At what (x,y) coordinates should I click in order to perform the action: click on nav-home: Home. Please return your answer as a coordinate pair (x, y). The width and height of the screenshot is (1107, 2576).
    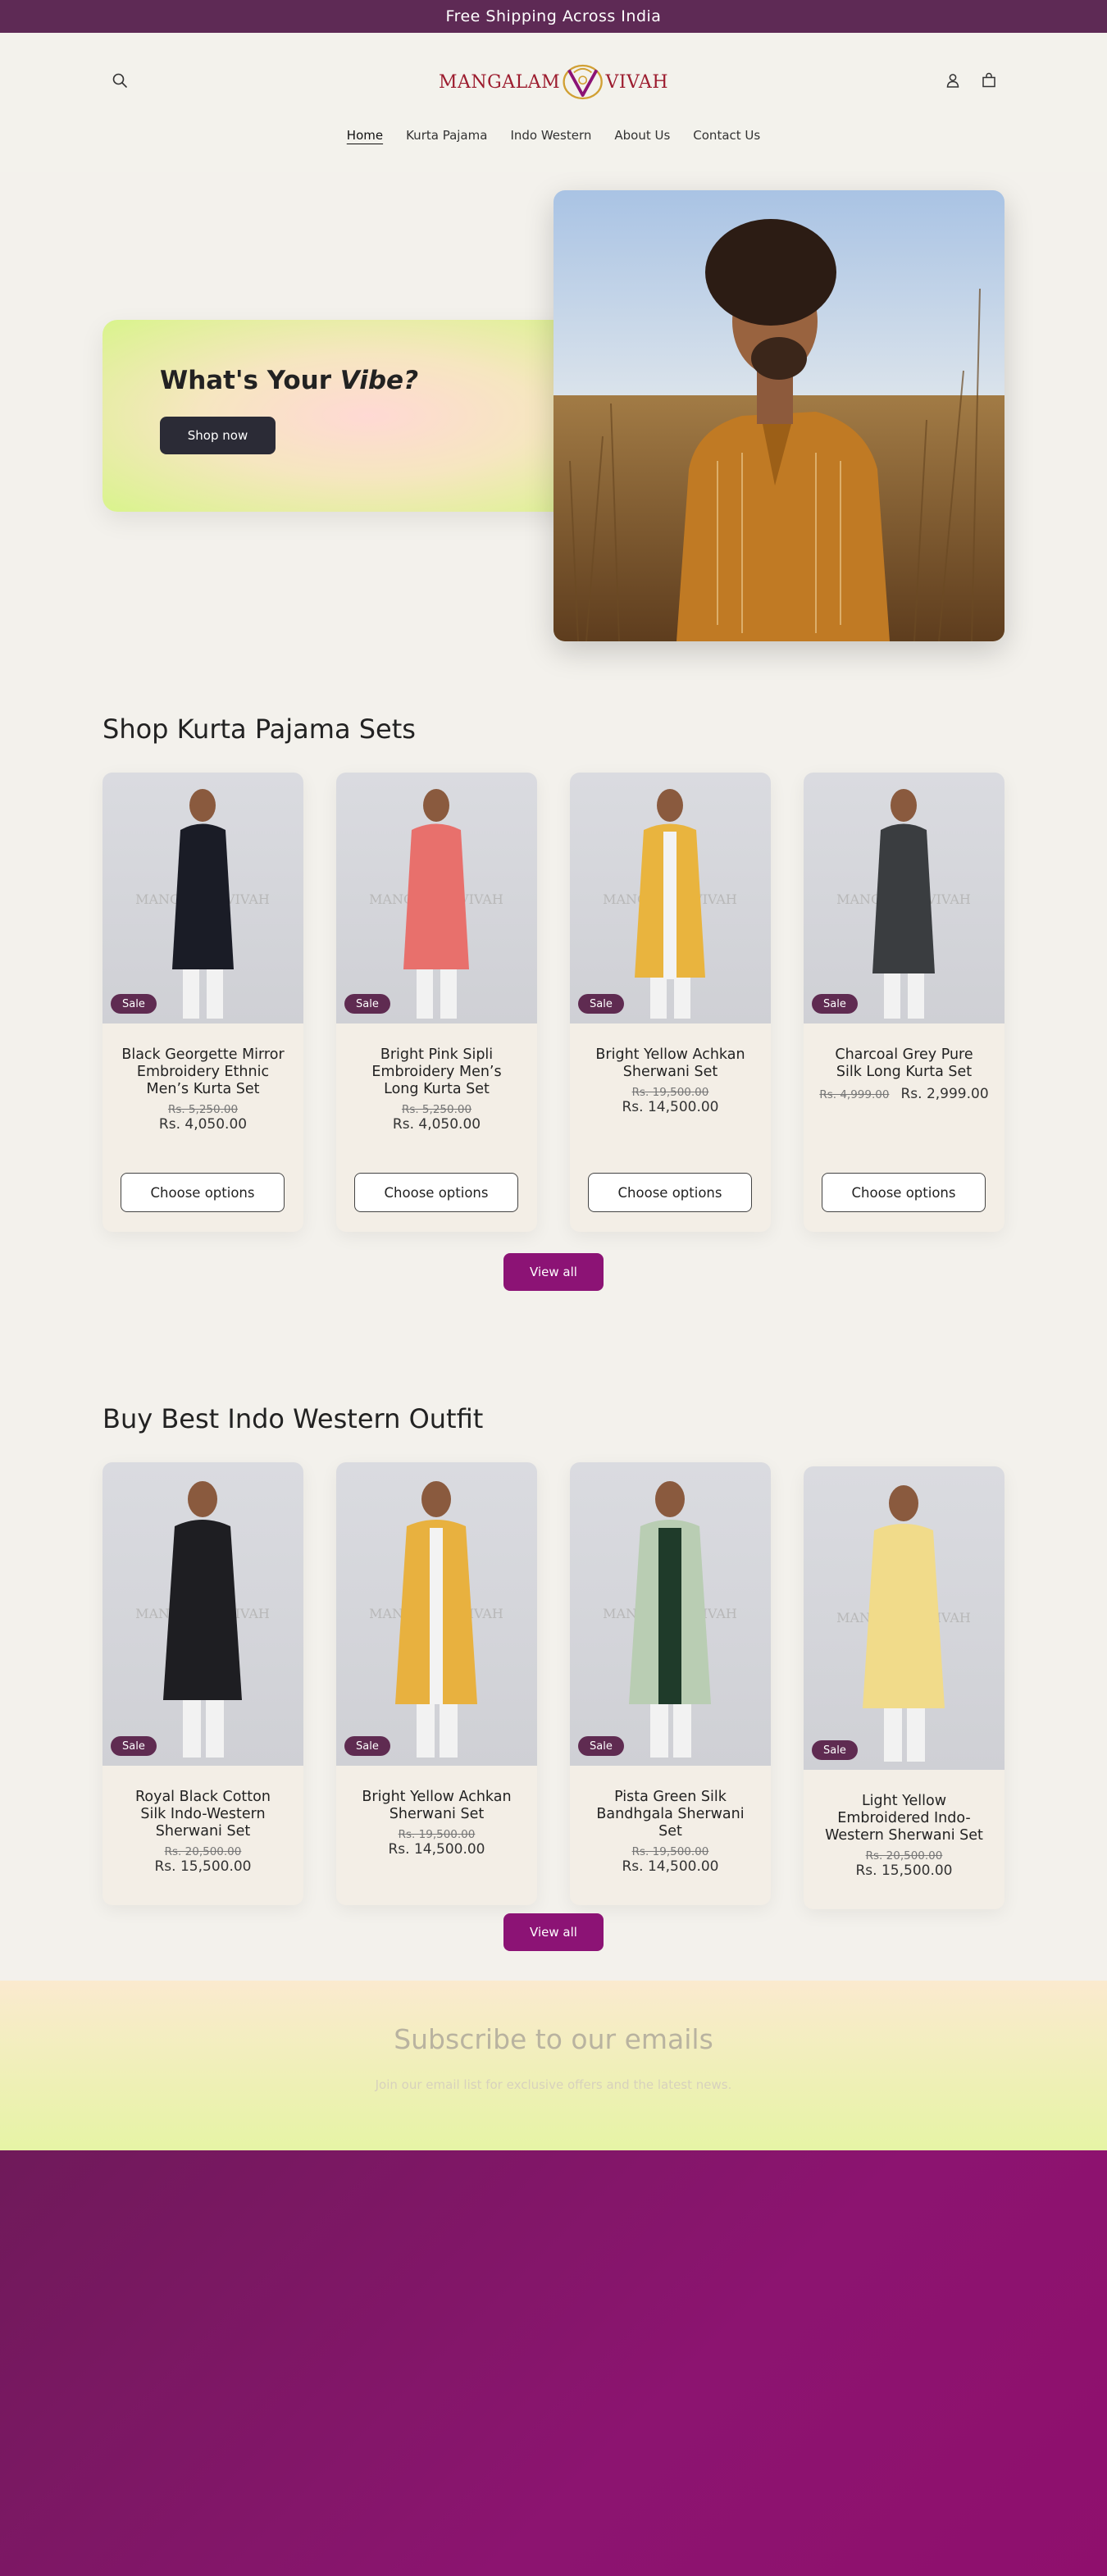
    Looking at the image, I should click on (365, 135).